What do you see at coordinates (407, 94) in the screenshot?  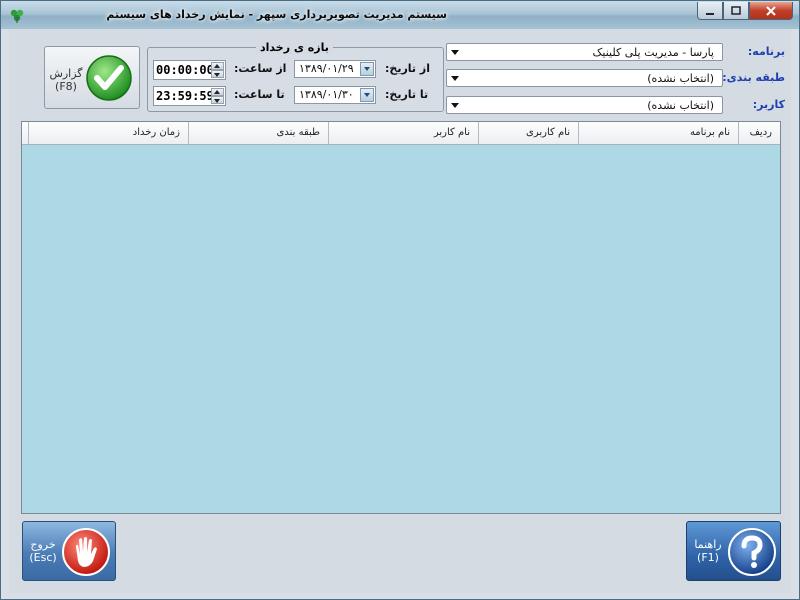 I see `to-date-label: تا تاریخ:` at bounding box center [407, 94].